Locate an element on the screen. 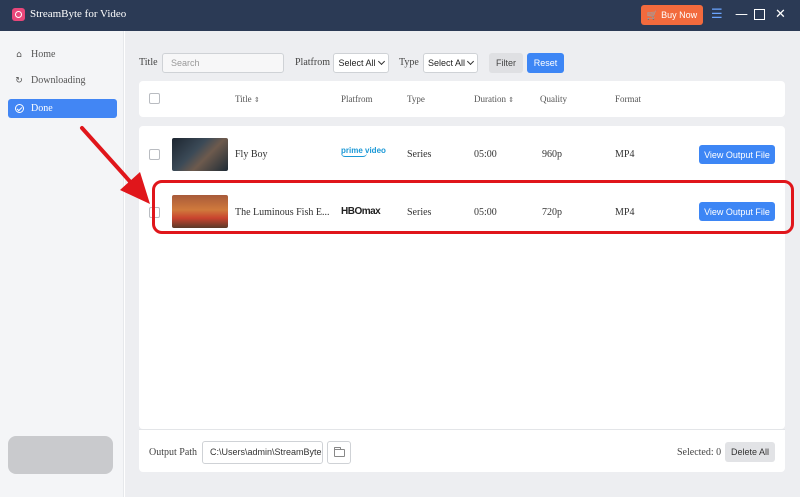 This screenshot has width=800, height=497. column-header-quality: Quality is located at coordinates (553, 99).